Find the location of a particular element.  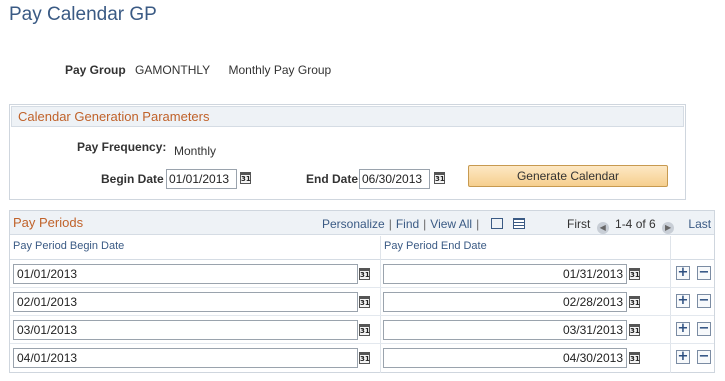

row-count: 1-4 of 6 is located at coordinates (635, 224).